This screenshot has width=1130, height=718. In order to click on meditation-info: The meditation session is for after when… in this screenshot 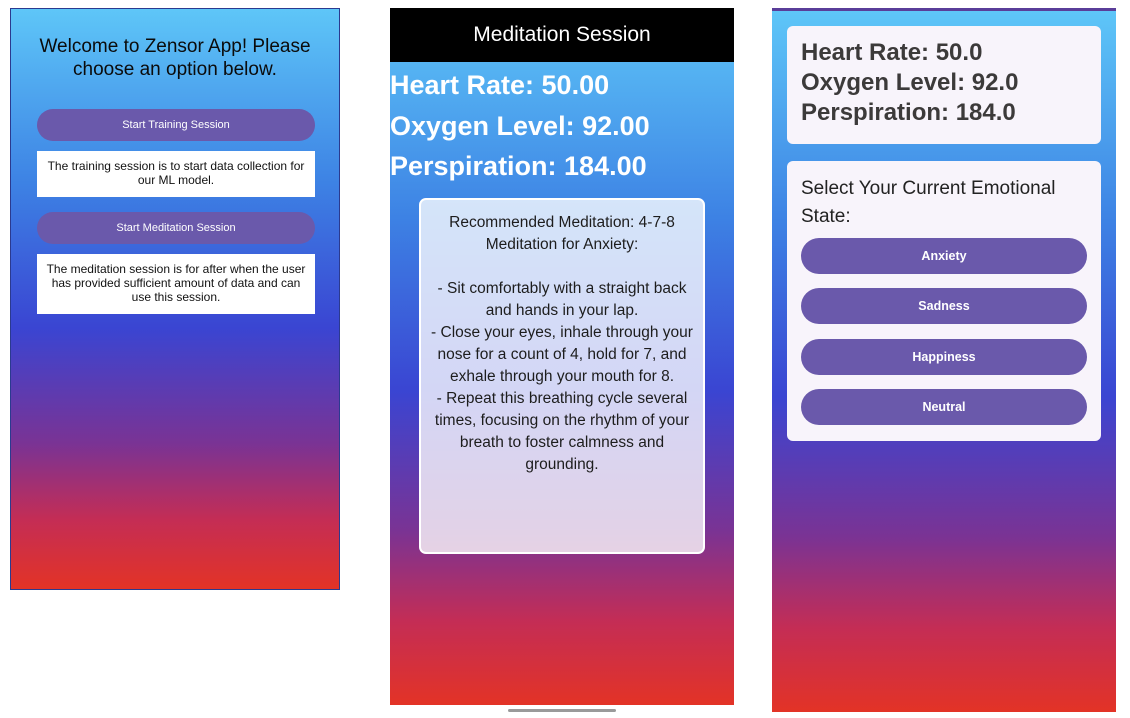, I will do `click(176, 284)`.